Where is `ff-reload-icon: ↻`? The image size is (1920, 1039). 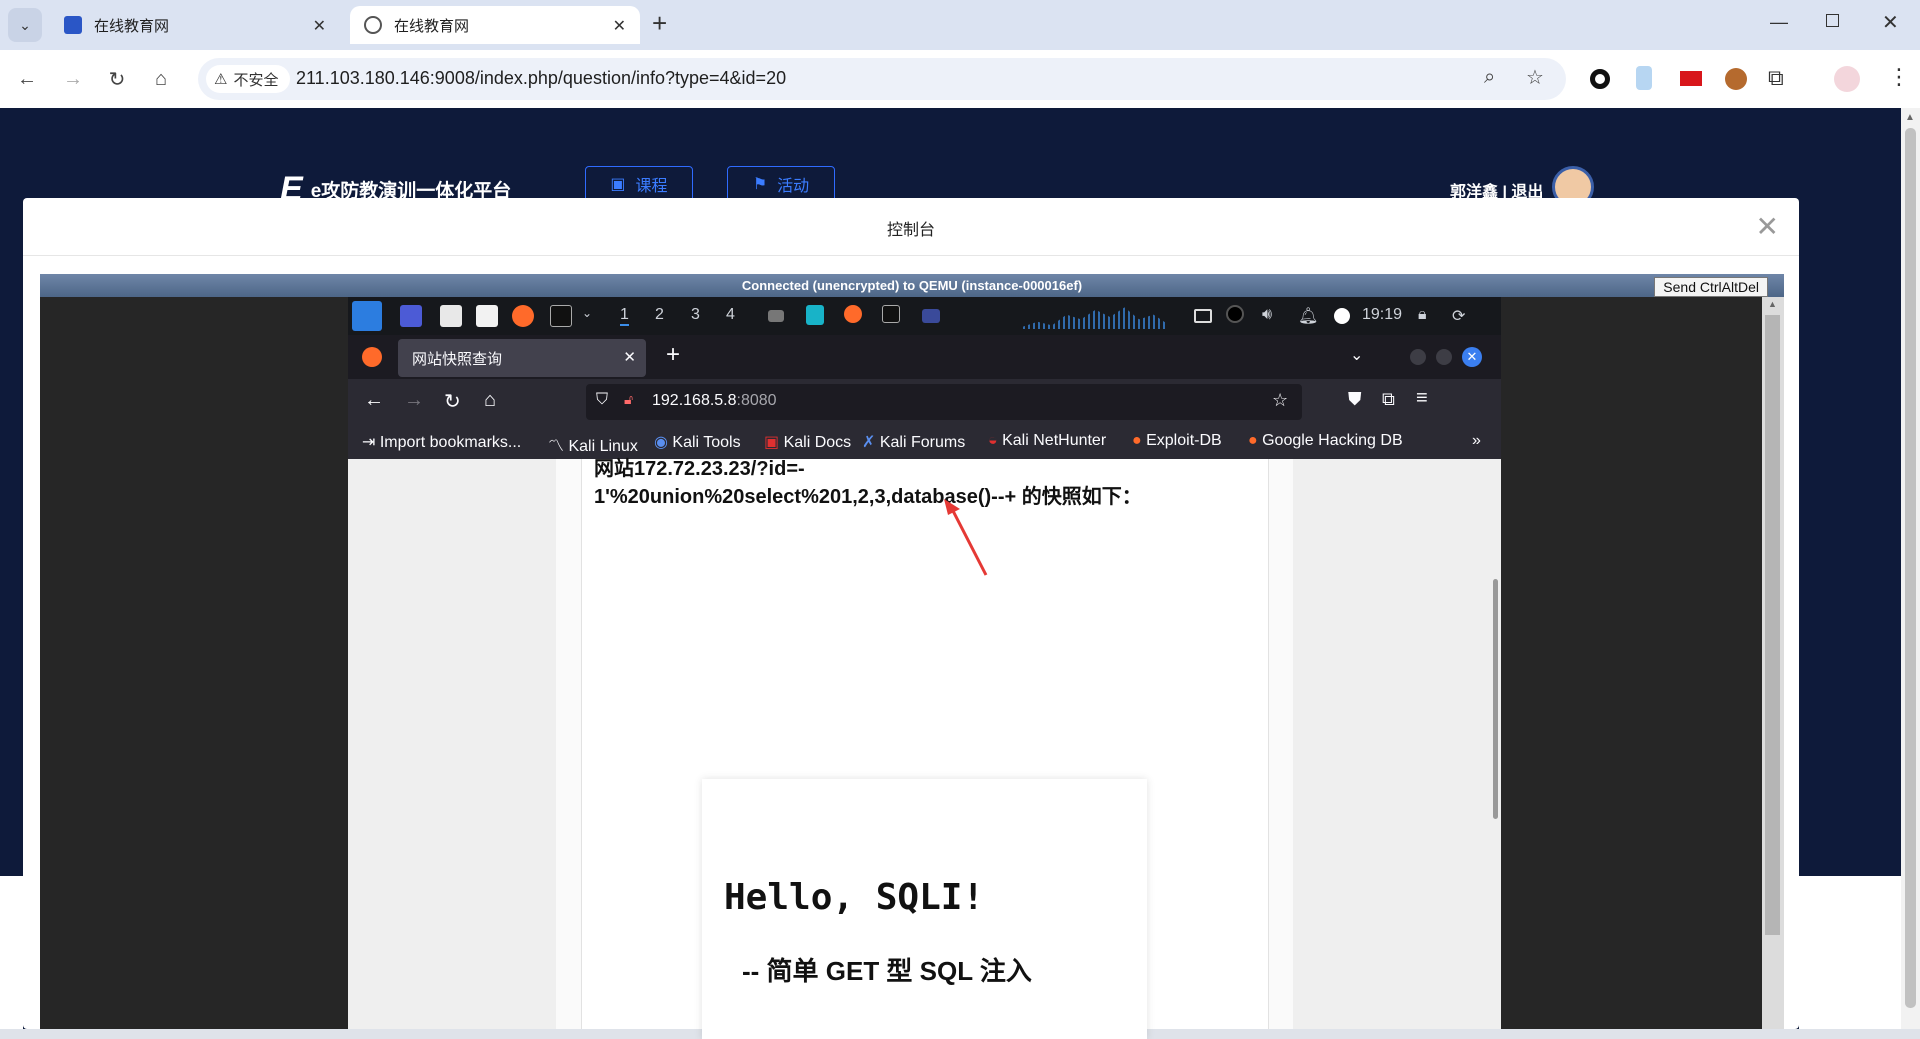 ff-reload-icon: ↻ is located at coordinates (452, 401).